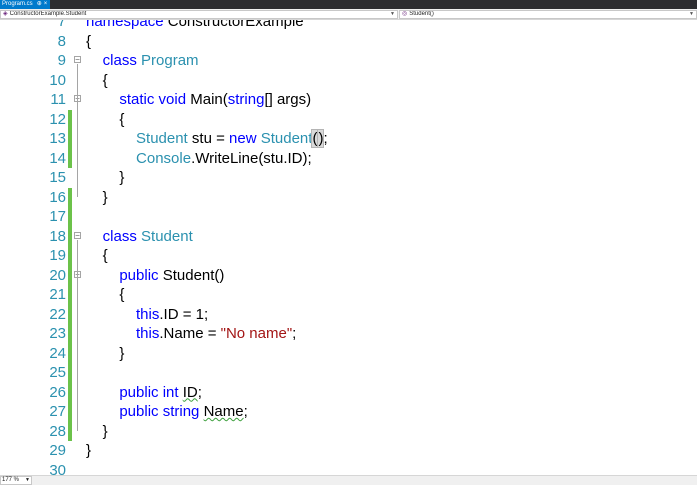 The height and width of the screenshot is (485, 697). What do you see at coordinates (57, 138) in the screenshot?
I see `line-number: 13` at bounding box center [57, 138].